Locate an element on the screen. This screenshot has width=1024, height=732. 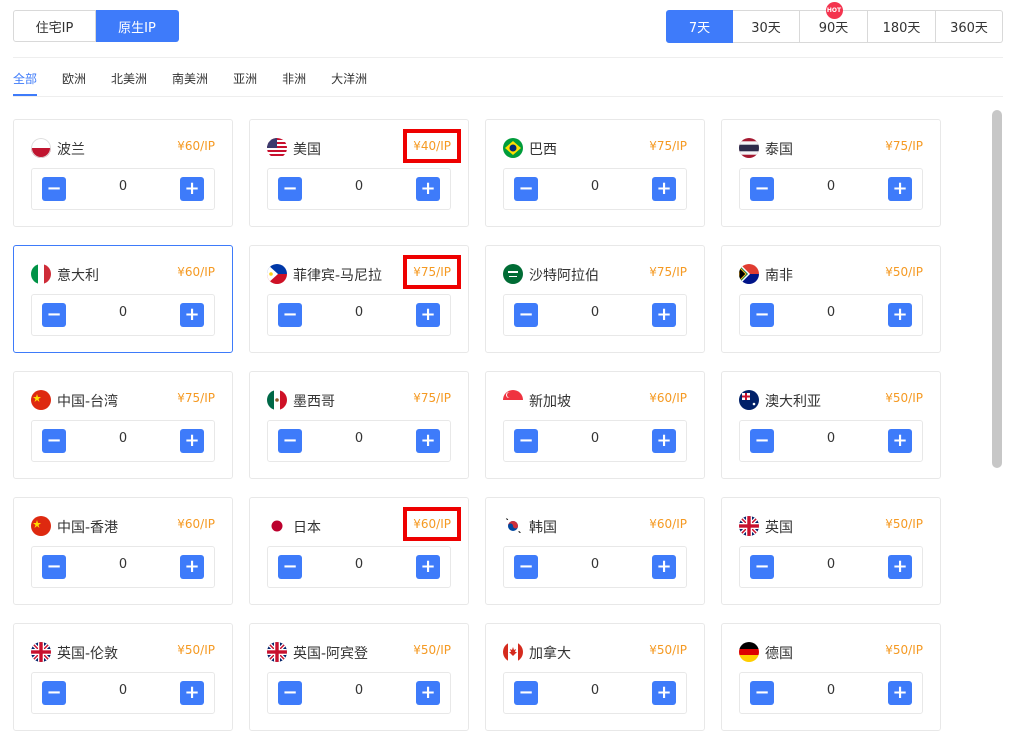
country-card: 加拿大 ¥50/IP − 0 + is located at coordinates (595, 677).